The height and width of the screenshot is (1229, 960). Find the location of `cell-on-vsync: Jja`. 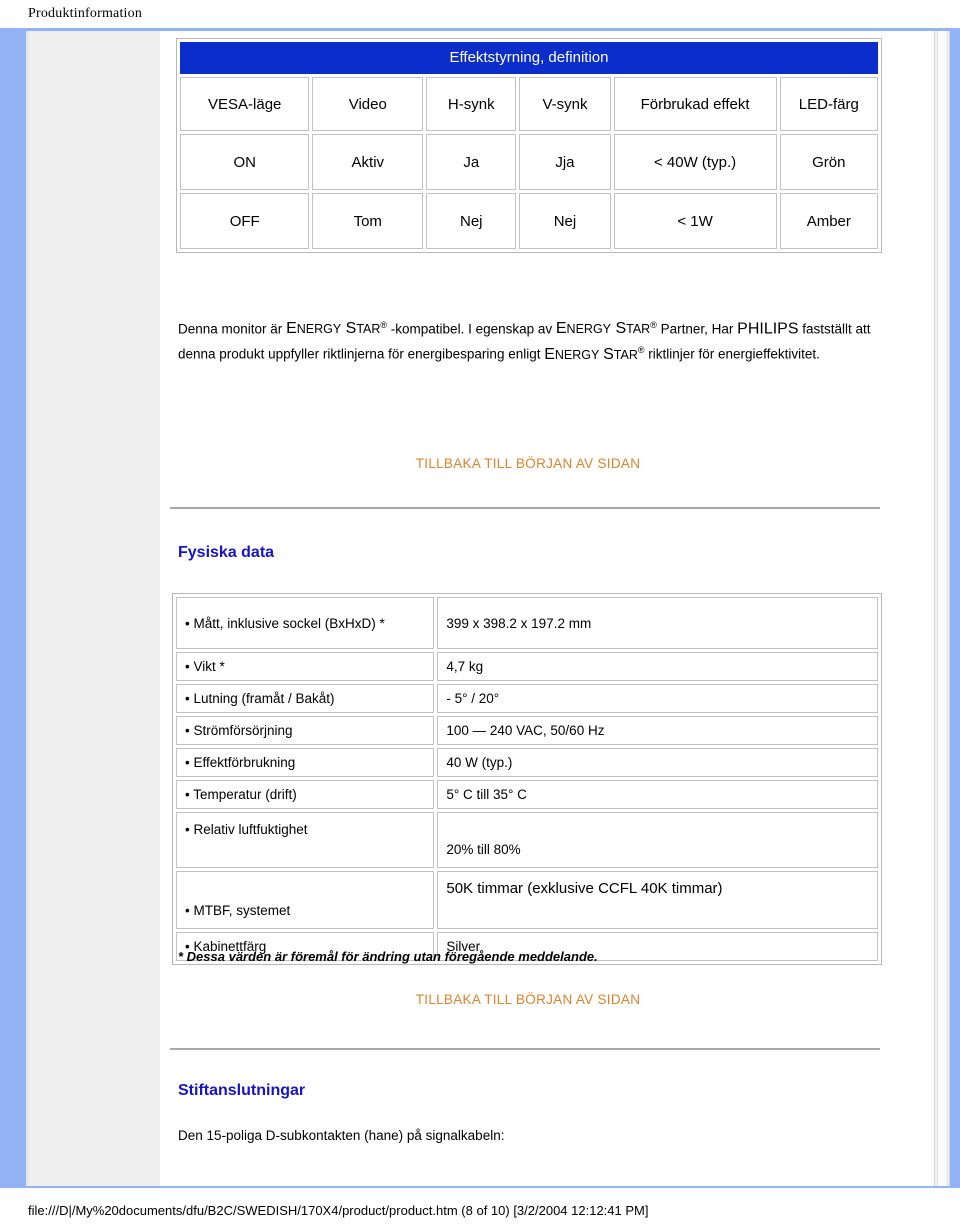

cell-on-vsync: Jja is located at coordinates (565, 162).